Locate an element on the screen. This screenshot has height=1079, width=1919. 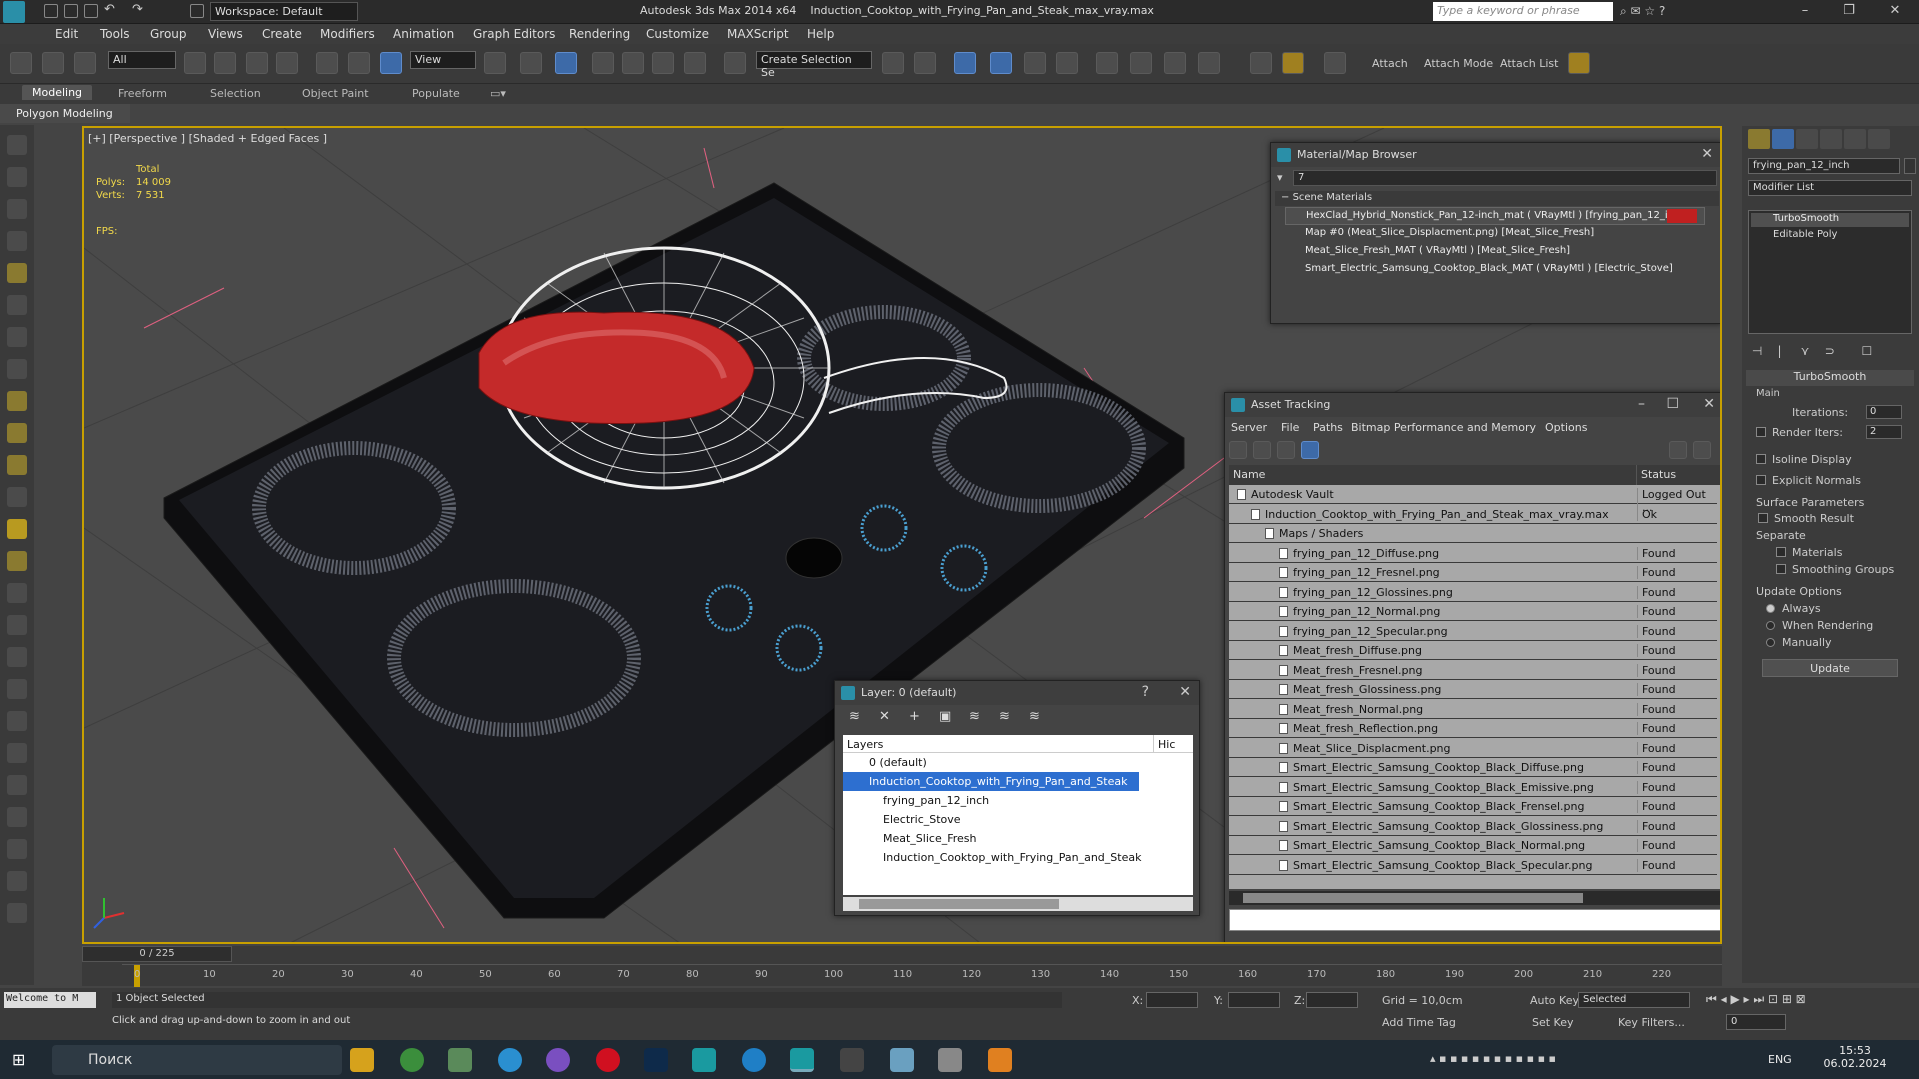
polygon-modeling-panel: Polygon Modeling is located at coordinates (65, 113).